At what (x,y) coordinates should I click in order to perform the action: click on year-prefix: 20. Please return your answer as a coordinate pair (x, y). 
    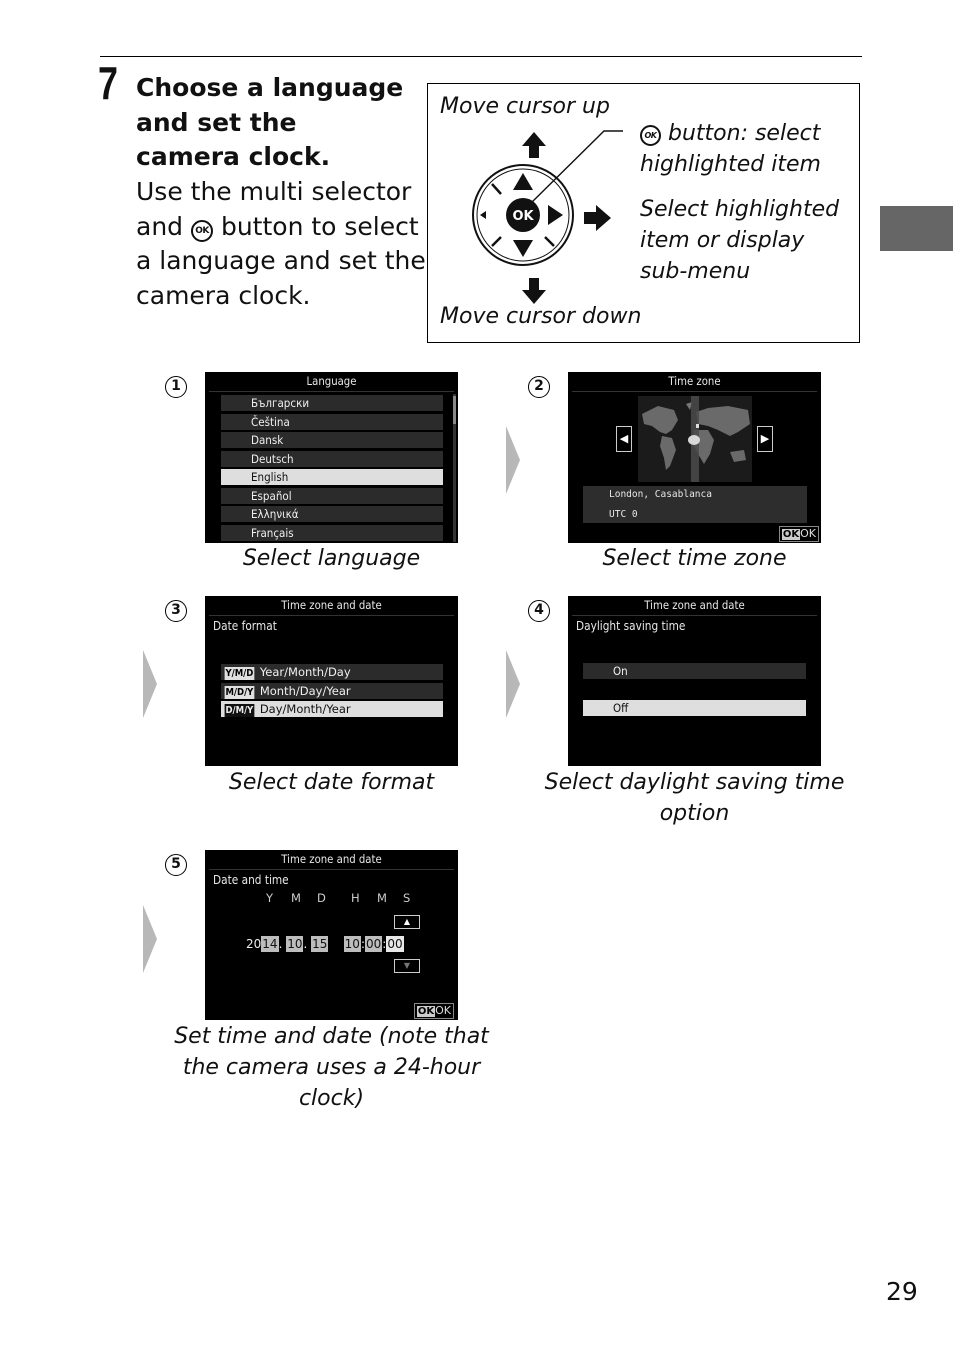
    Looking at the image, I should click on (254, 944).